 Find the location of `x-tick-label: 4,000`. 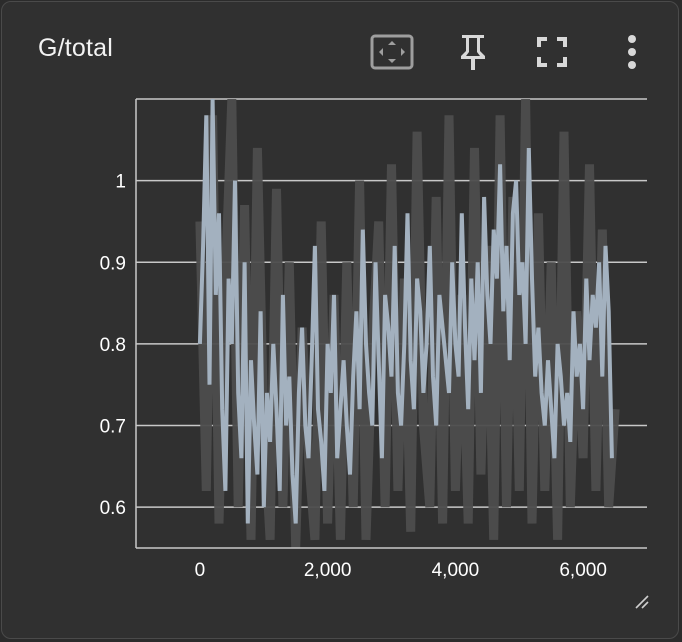

x-tick-label: 4,000 is located at coordinates (456, 570).